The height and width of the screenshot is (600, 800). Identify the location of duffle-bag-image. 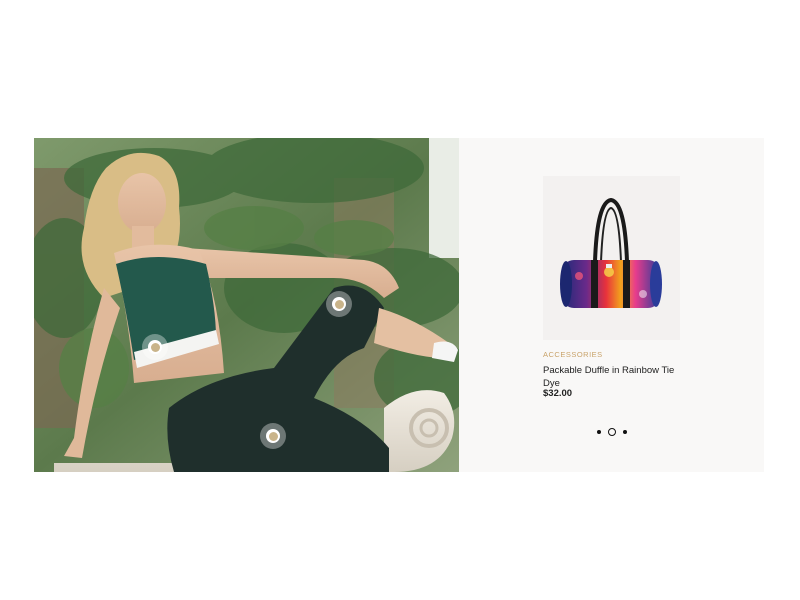
(611, 252).